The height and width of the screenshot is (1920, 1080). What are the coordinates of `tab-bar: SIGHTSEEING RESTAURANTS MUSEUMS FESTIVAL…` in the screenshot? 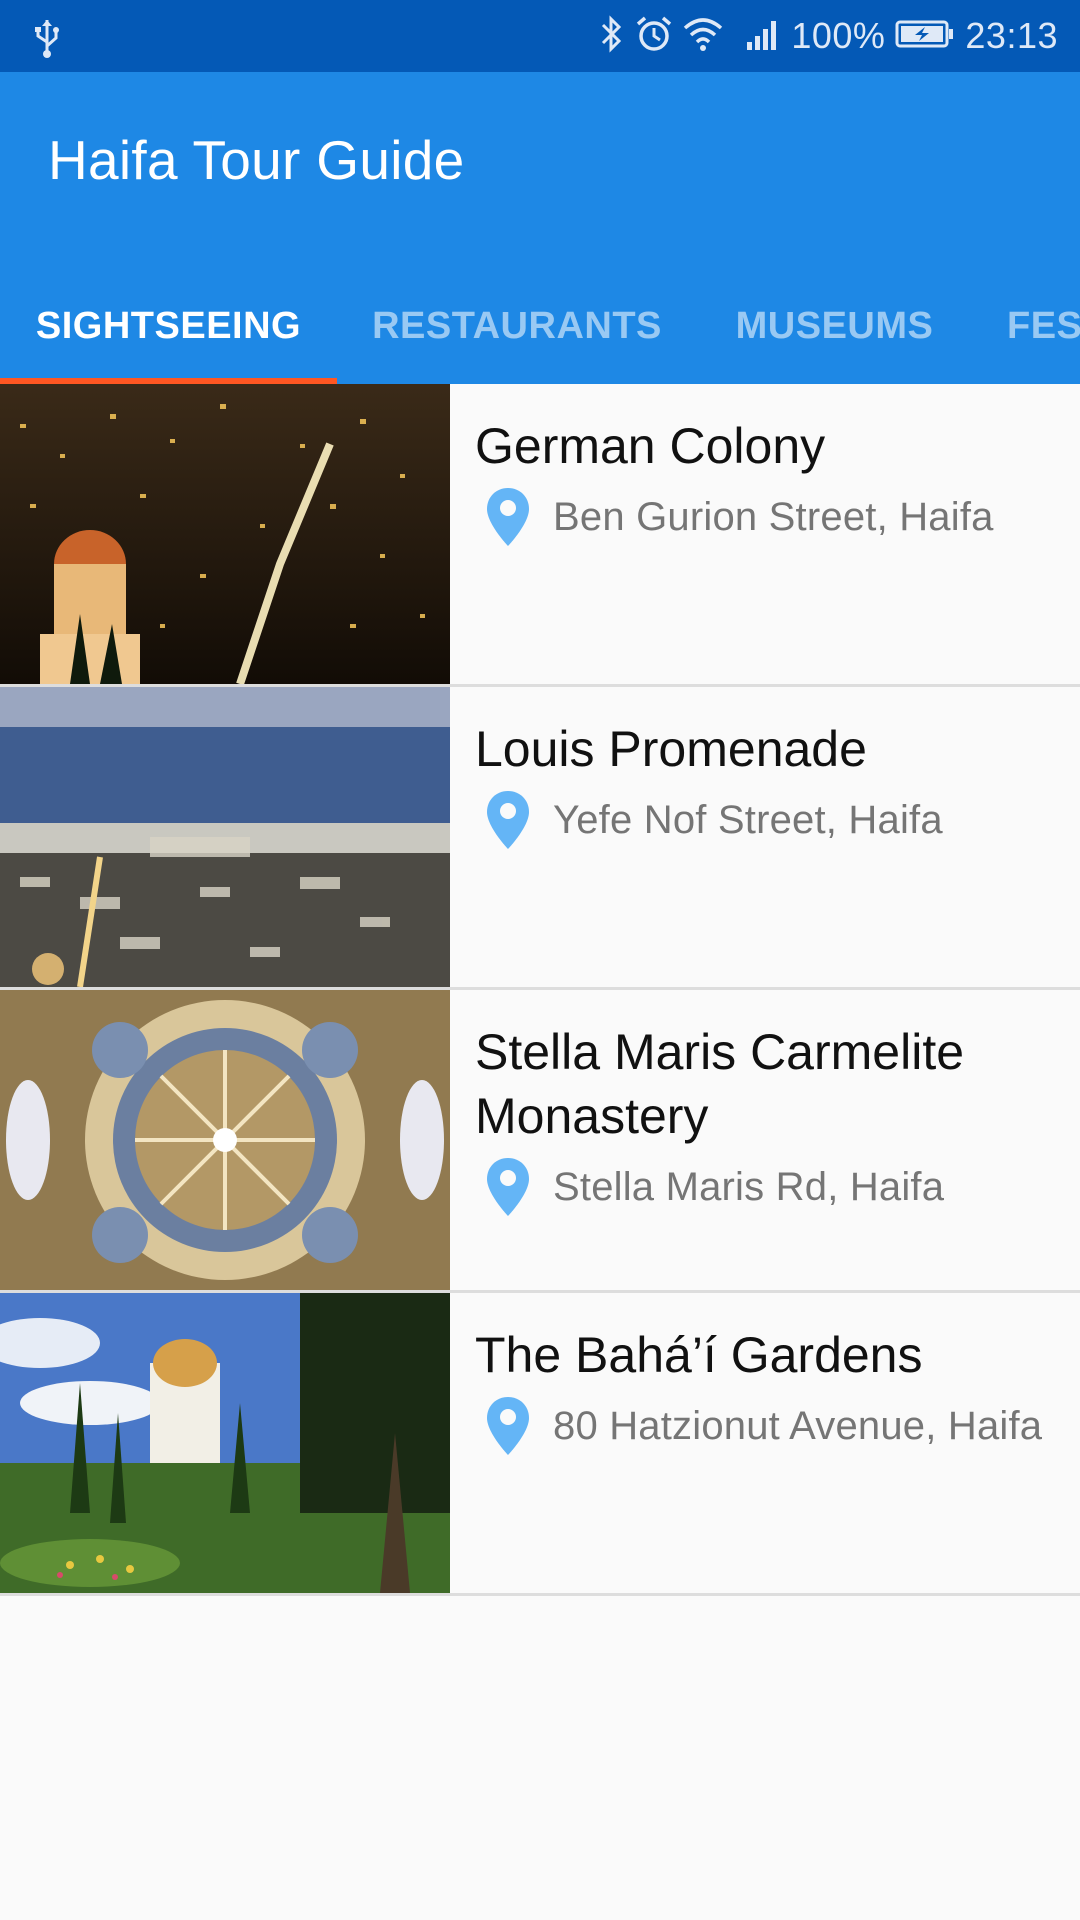 It's located at (540, 326).